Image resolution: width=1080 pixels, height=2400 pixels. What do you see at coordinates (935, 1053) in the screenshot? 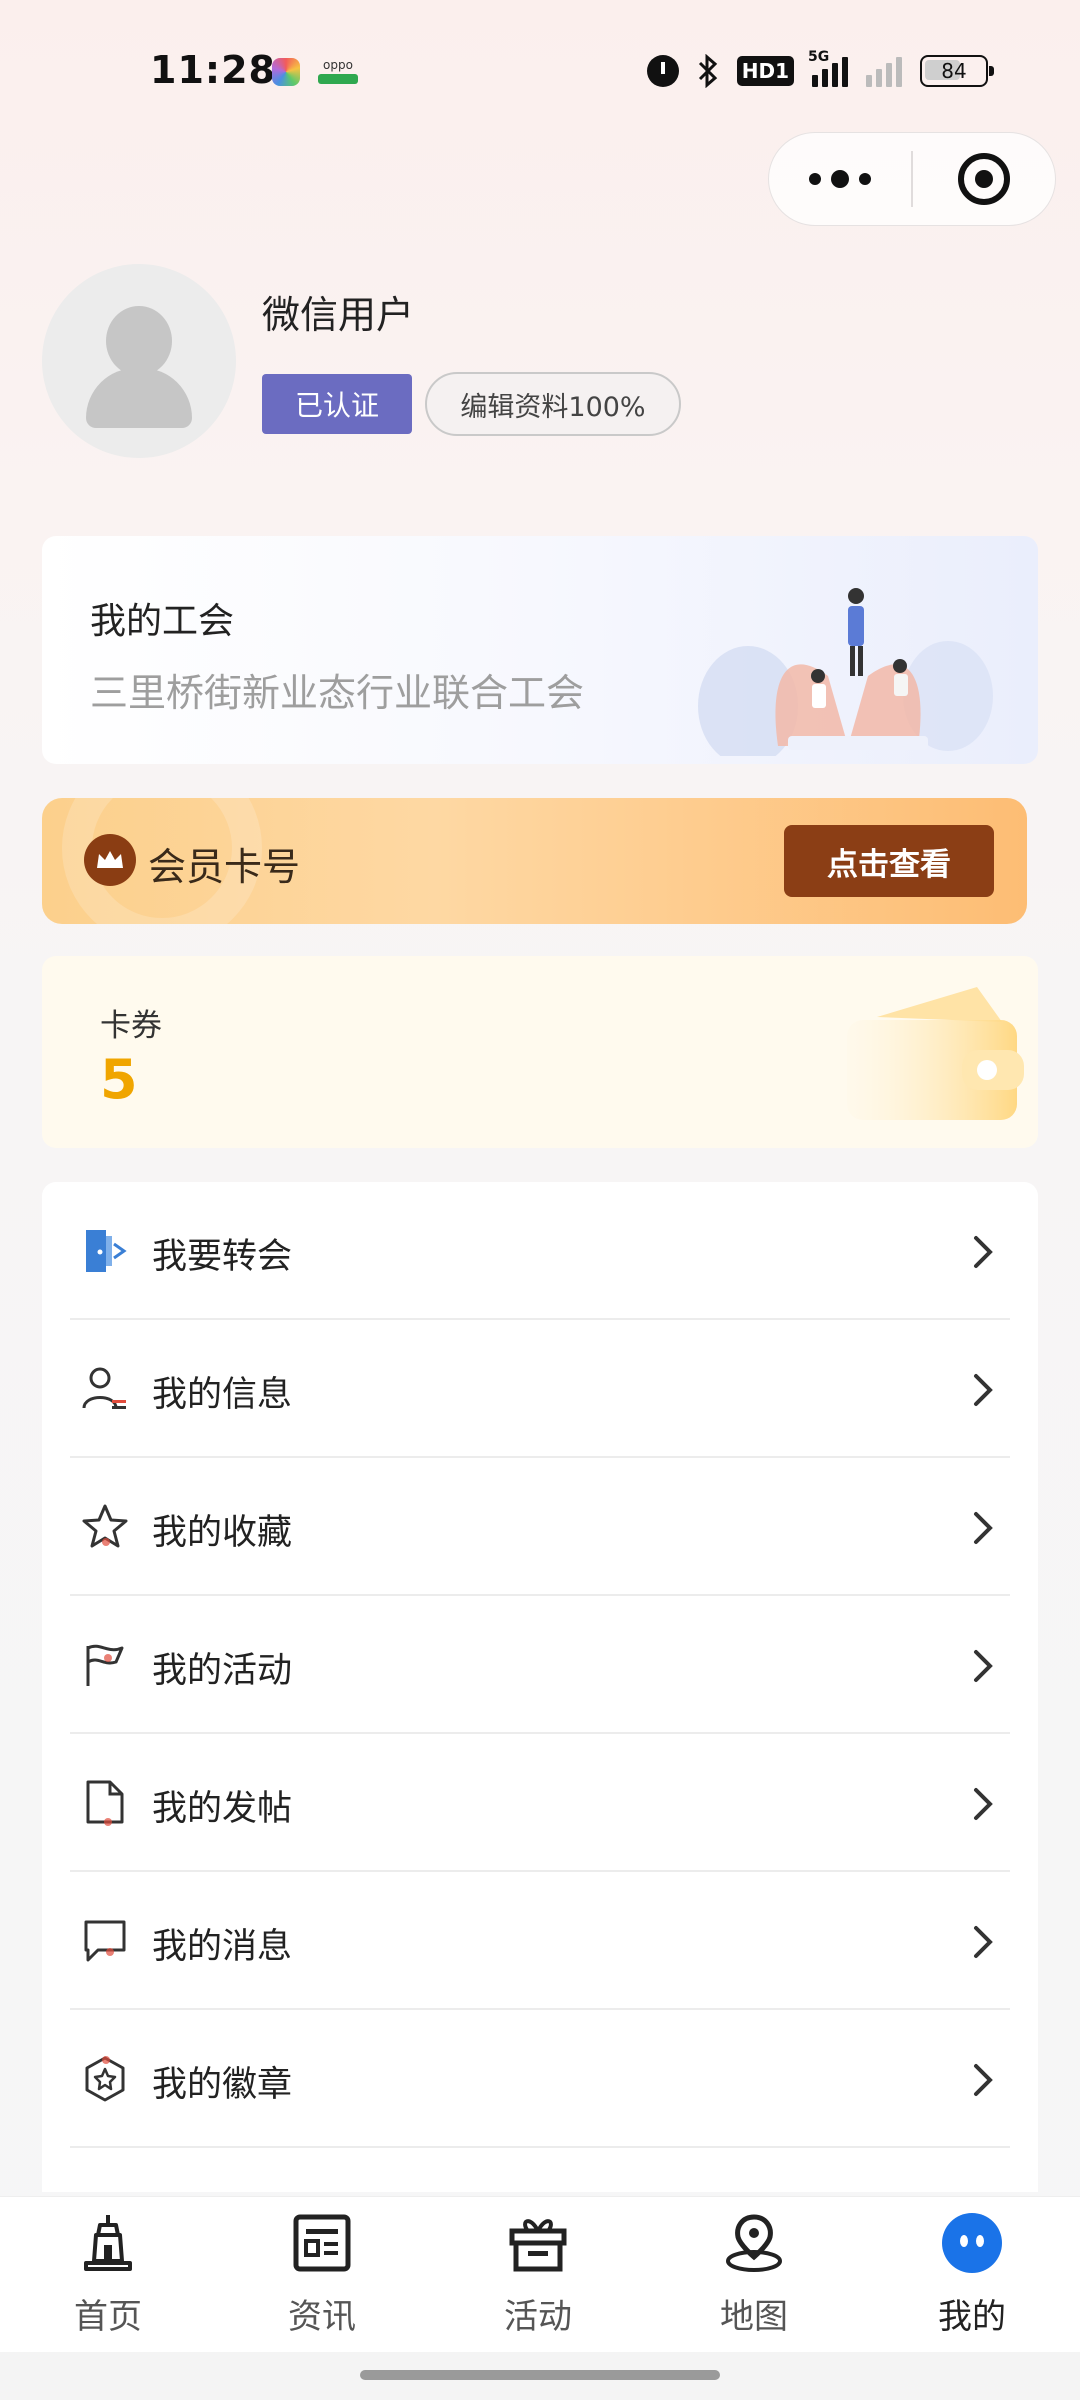
I see `wallet-icon` at bounding box center [935, 1053].